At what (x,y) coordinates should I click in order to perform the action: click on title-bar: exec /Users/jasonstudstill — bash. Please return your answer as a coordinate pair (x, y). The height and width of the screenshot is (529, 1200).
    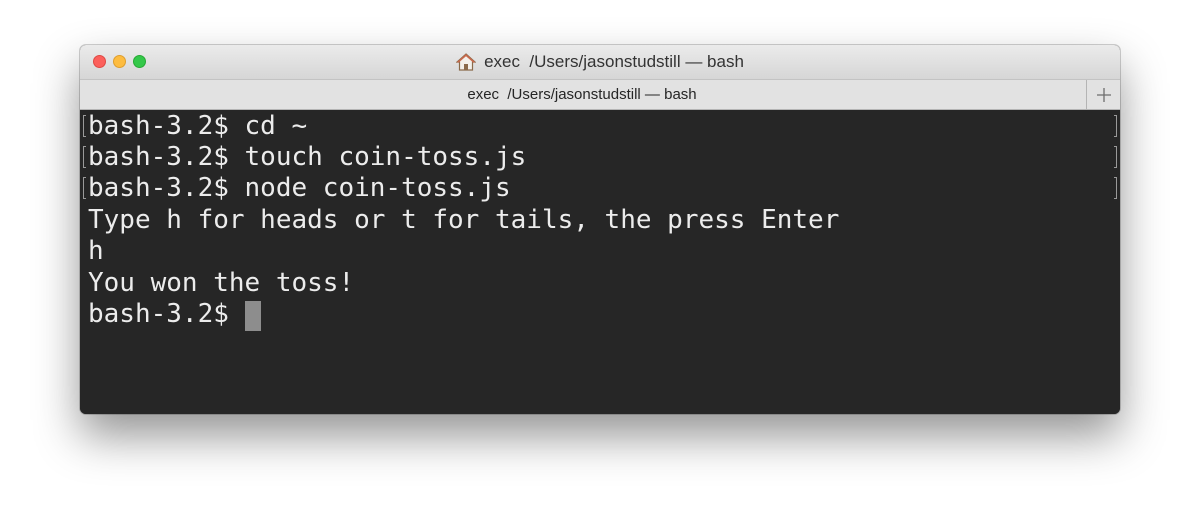
    Looking at the image, I should click on (600, 62).